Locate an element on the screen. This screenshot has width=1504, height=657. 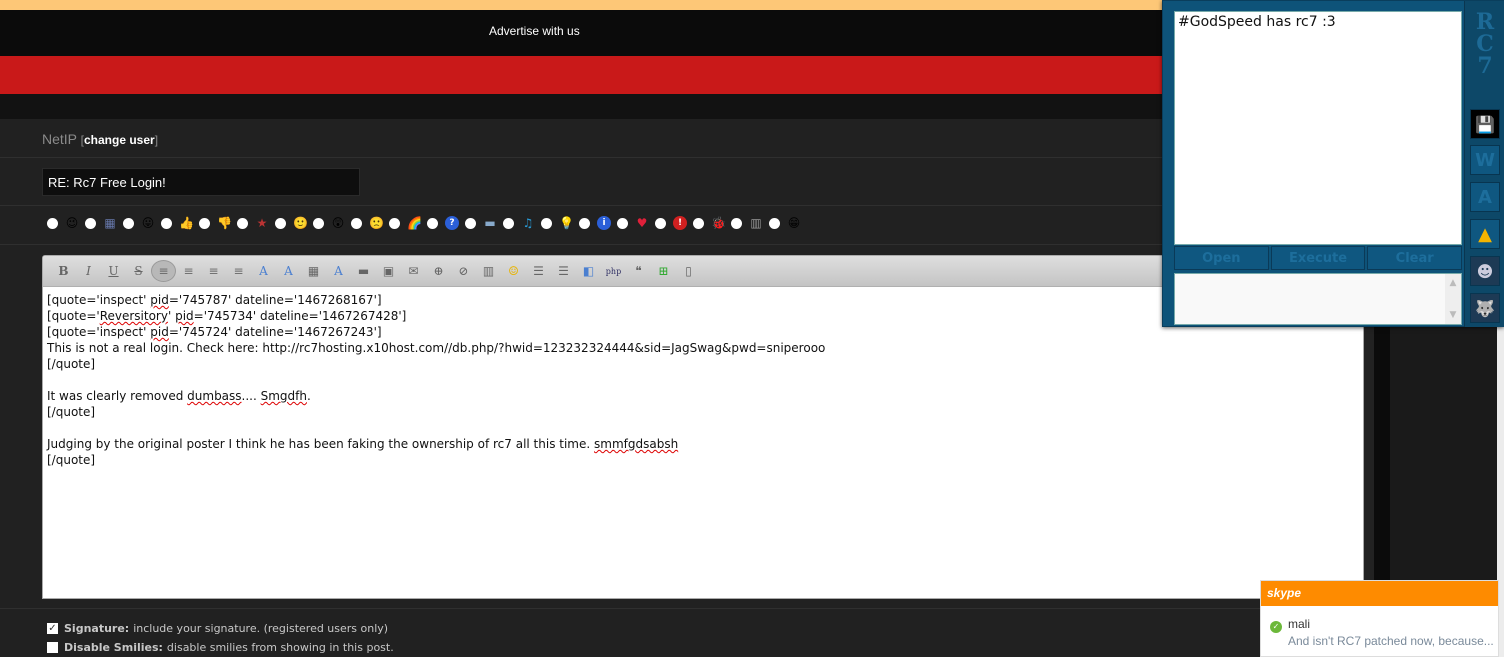
post-icon-option: 👍 is located at coordinates (177, 223).